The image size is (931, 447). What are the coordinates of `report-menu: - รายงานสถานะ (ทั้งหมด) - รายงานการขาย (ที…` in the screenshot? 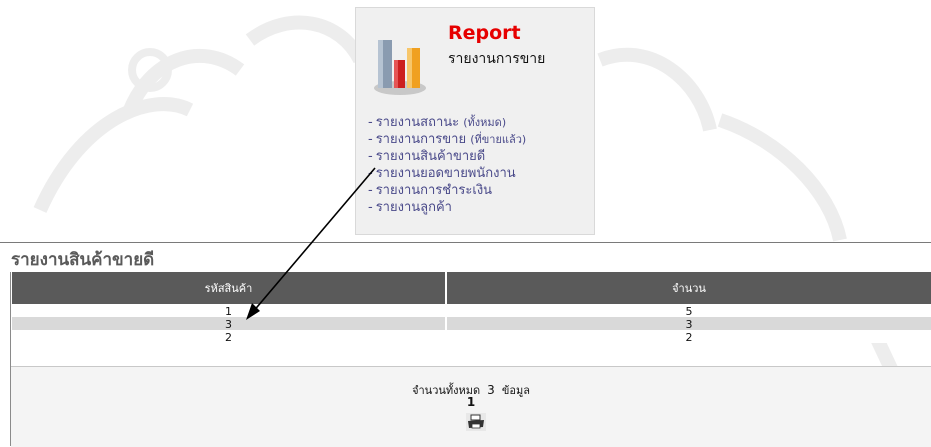 It's located at (447, 165).